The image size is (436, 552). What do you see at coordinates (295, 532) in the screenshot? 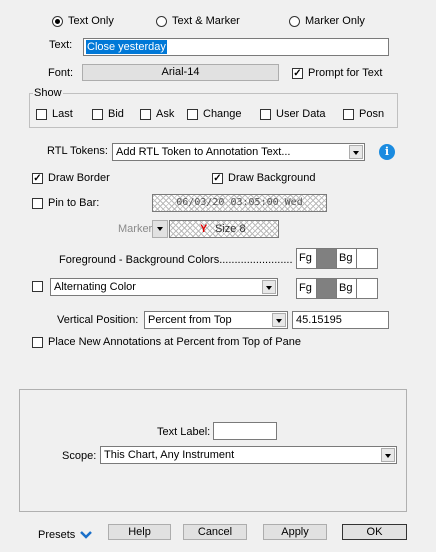
I see `apply-button: Apply` at bounding box center [295, 532].